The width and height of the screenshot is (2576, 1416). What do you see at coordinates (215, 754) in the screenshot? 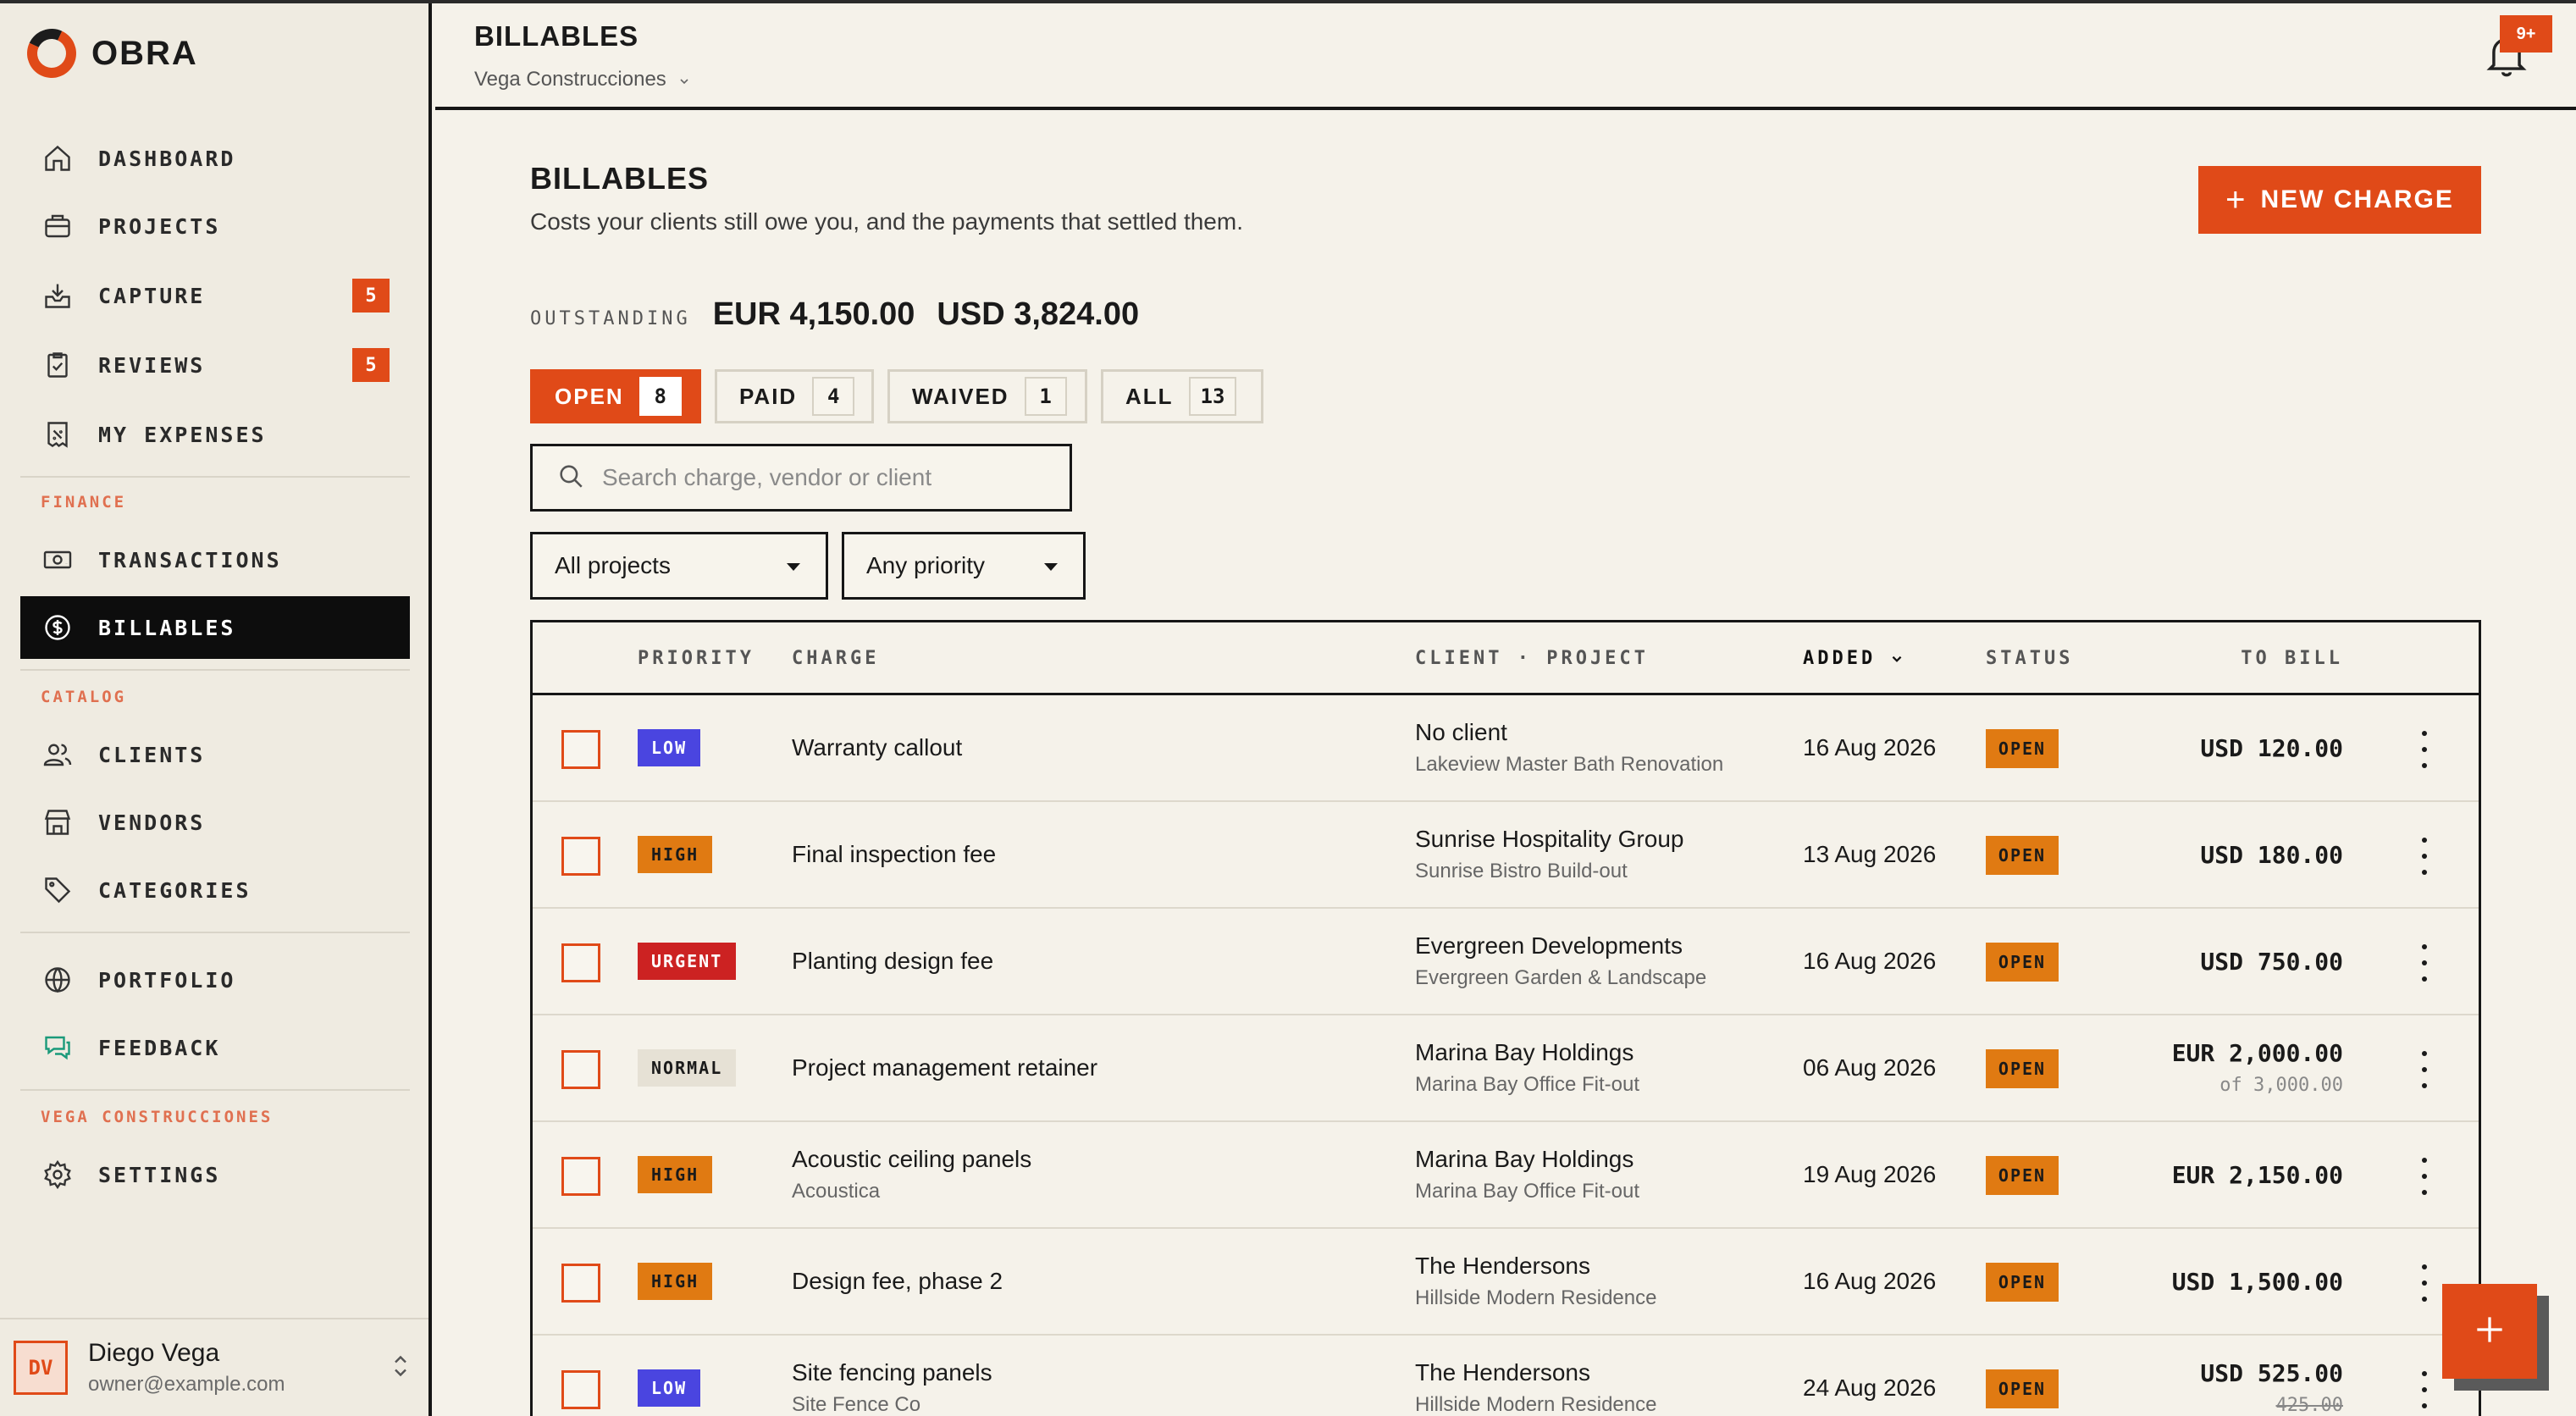
I see `sidebar-item-clients: CLIENTS` at bounding box center [215, 754].